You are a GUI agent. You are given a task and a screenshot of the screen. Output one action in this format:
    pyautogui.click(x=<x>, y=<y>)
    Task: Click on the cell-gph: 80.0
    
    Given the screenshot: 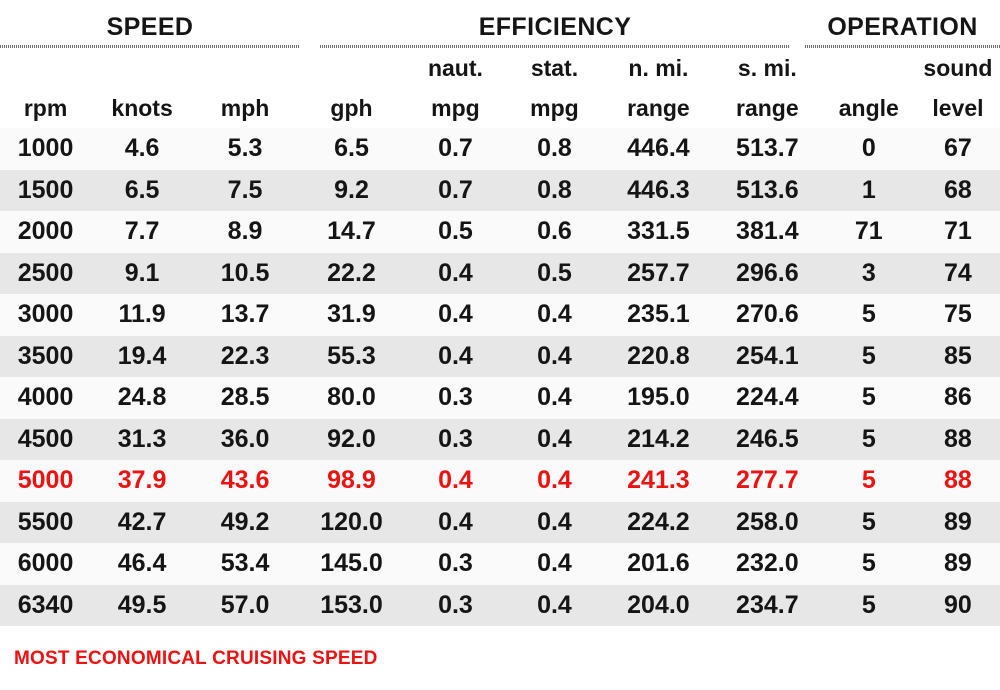 What is the action you would take?
    pyautogui.click(x=351, y=397)
    